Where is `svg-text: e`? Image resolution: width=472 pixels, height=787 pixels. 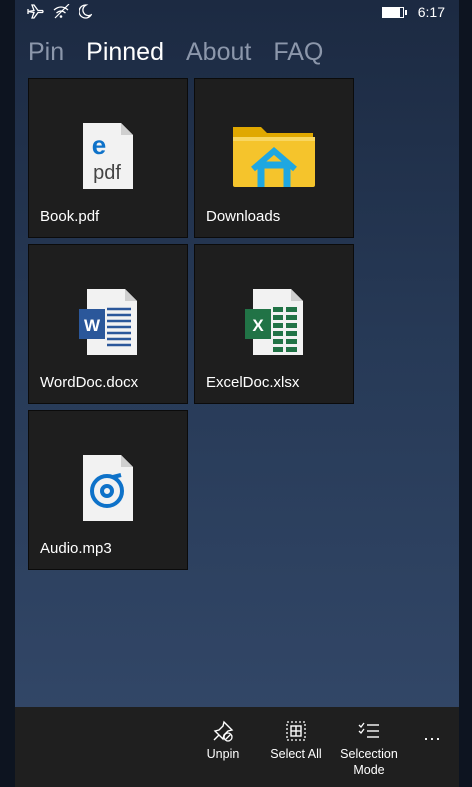 svg-text: e is located at coordinates (99, 145).